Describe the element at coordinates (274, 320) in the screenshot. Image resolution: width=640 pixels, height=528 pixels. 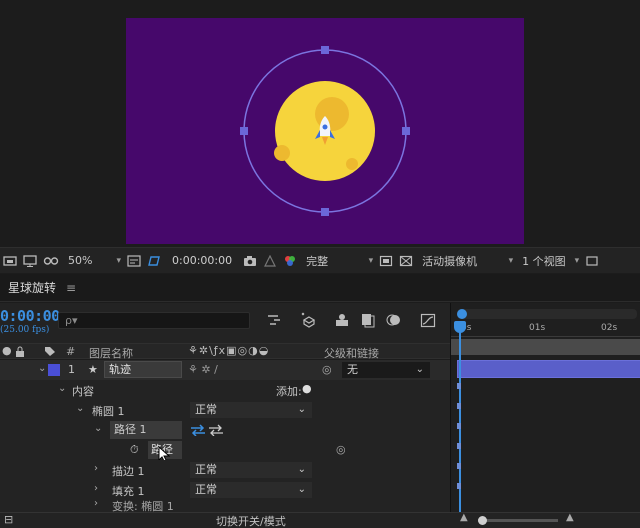
I see `composition-flowchart-icon` at that location.